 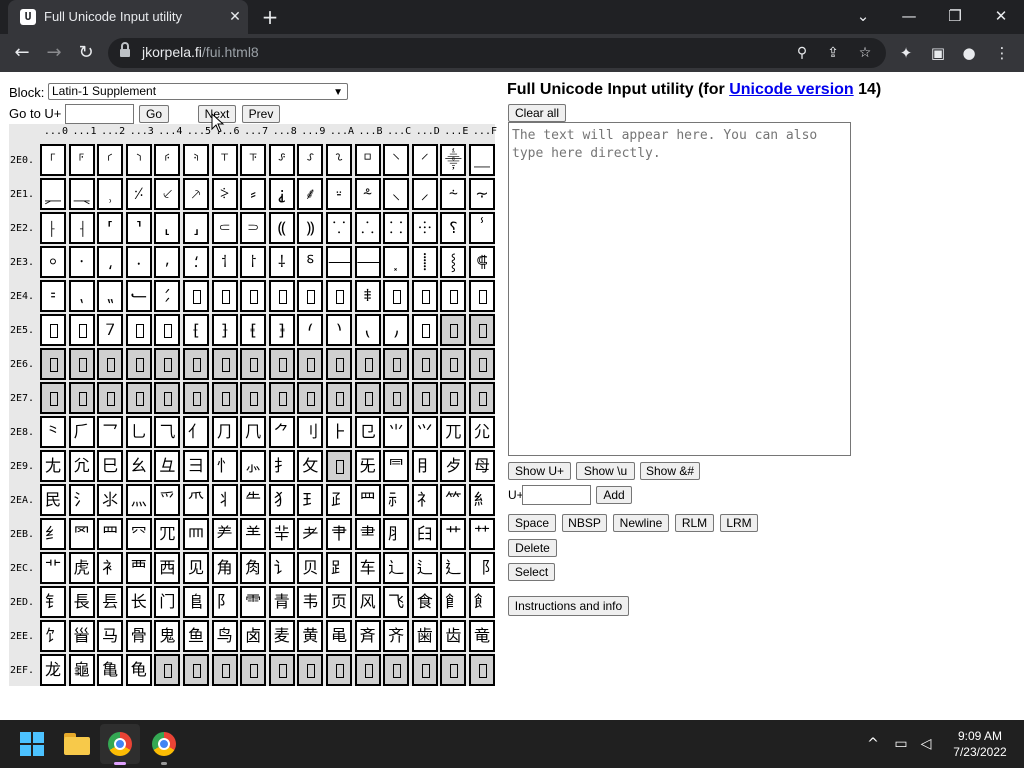 What do you see at coordinates (253, 330) in the screenshot?
I see `char-cell: ⹗` at bounding box center [253, 330].